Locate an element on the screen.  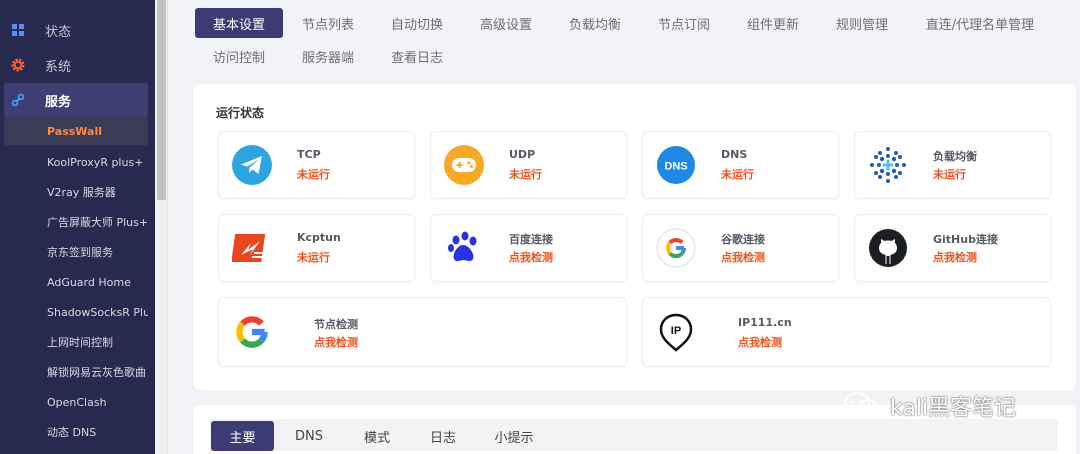
dns-icon-text: DNS is located at coordinates (675, 167).